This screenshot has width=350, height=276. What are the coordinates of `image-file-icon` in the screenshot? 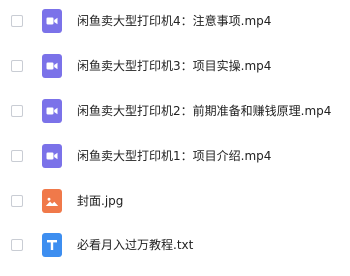 It's located at (52, 201).